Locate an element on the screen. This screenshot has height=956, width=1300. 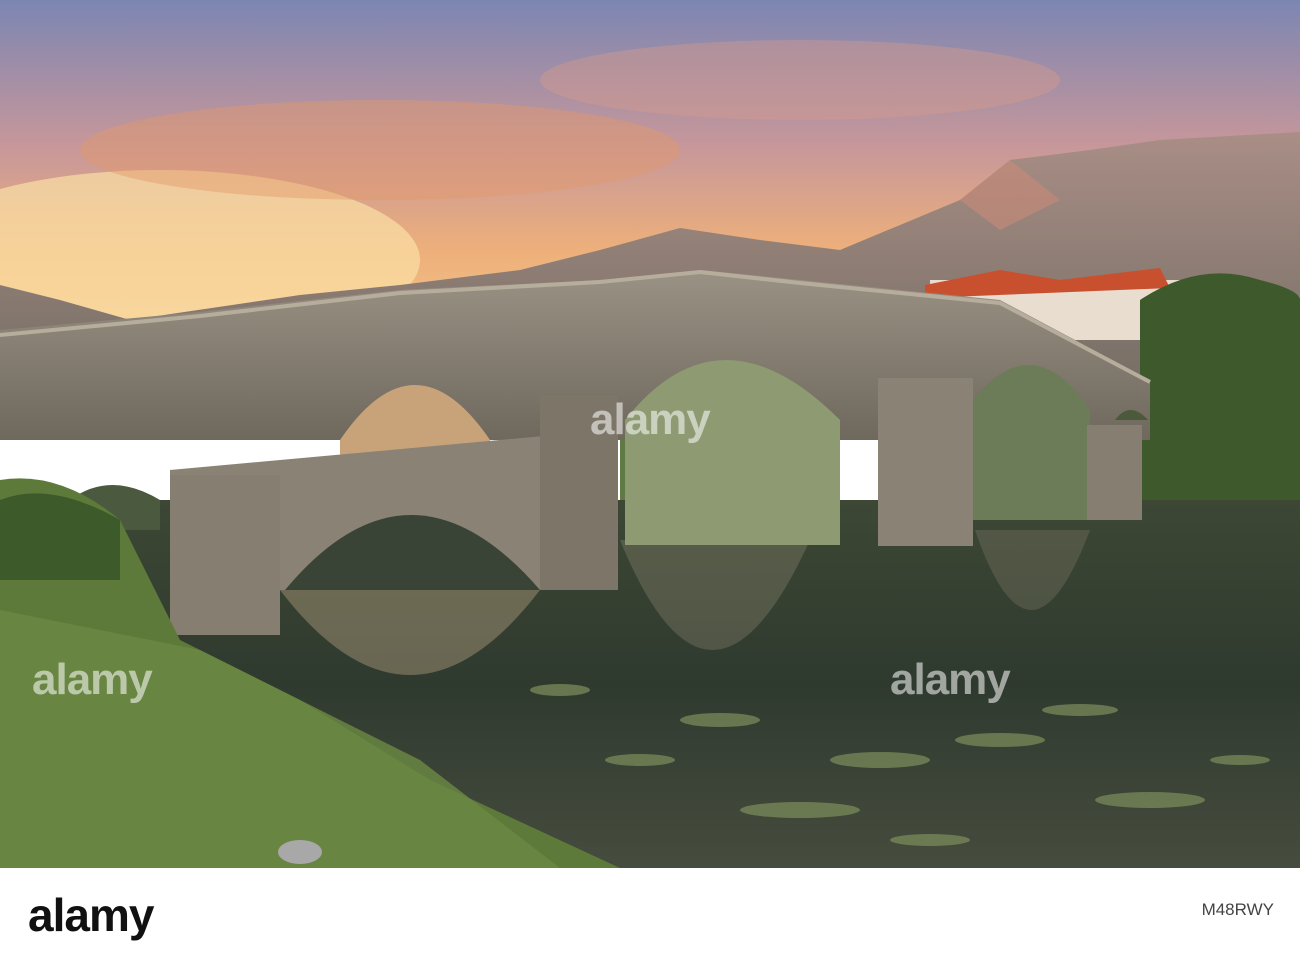
image-id: M48RWY is located at coordinates (1237, 909).